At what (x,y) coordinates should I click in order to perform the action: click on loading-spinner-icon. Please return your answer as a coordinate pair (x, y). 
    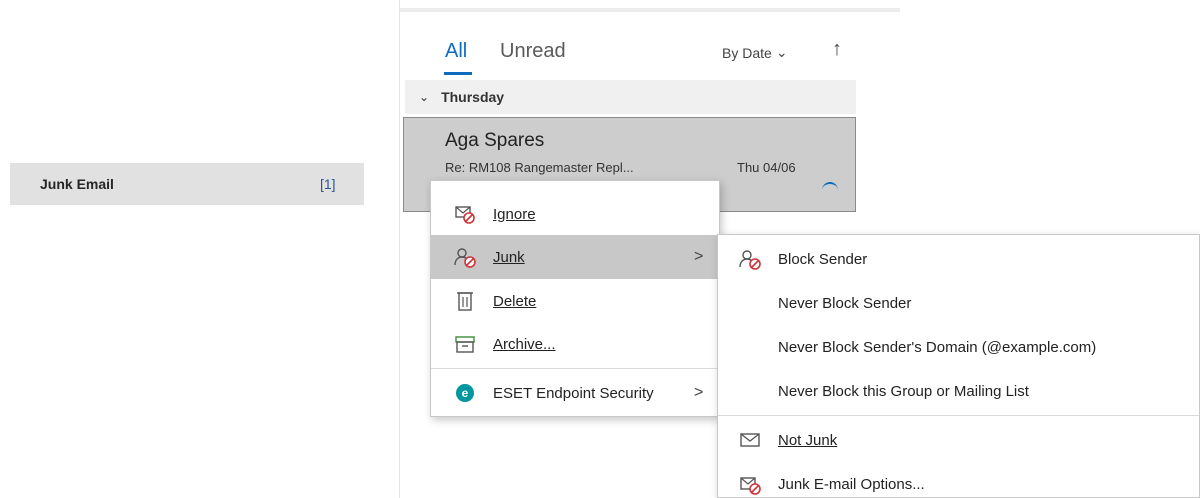
    Looking at the image, I should click on (830, 190).